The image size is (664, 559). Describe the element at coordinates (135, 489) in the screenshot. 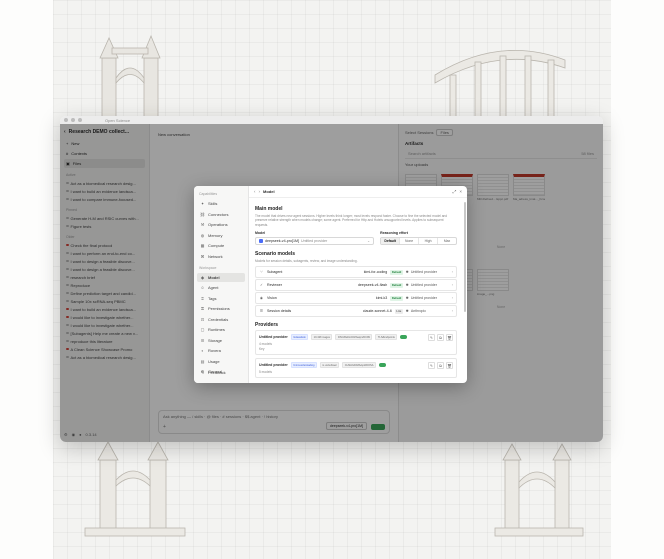

I see `castle-illustration-bottom-left` at that location.